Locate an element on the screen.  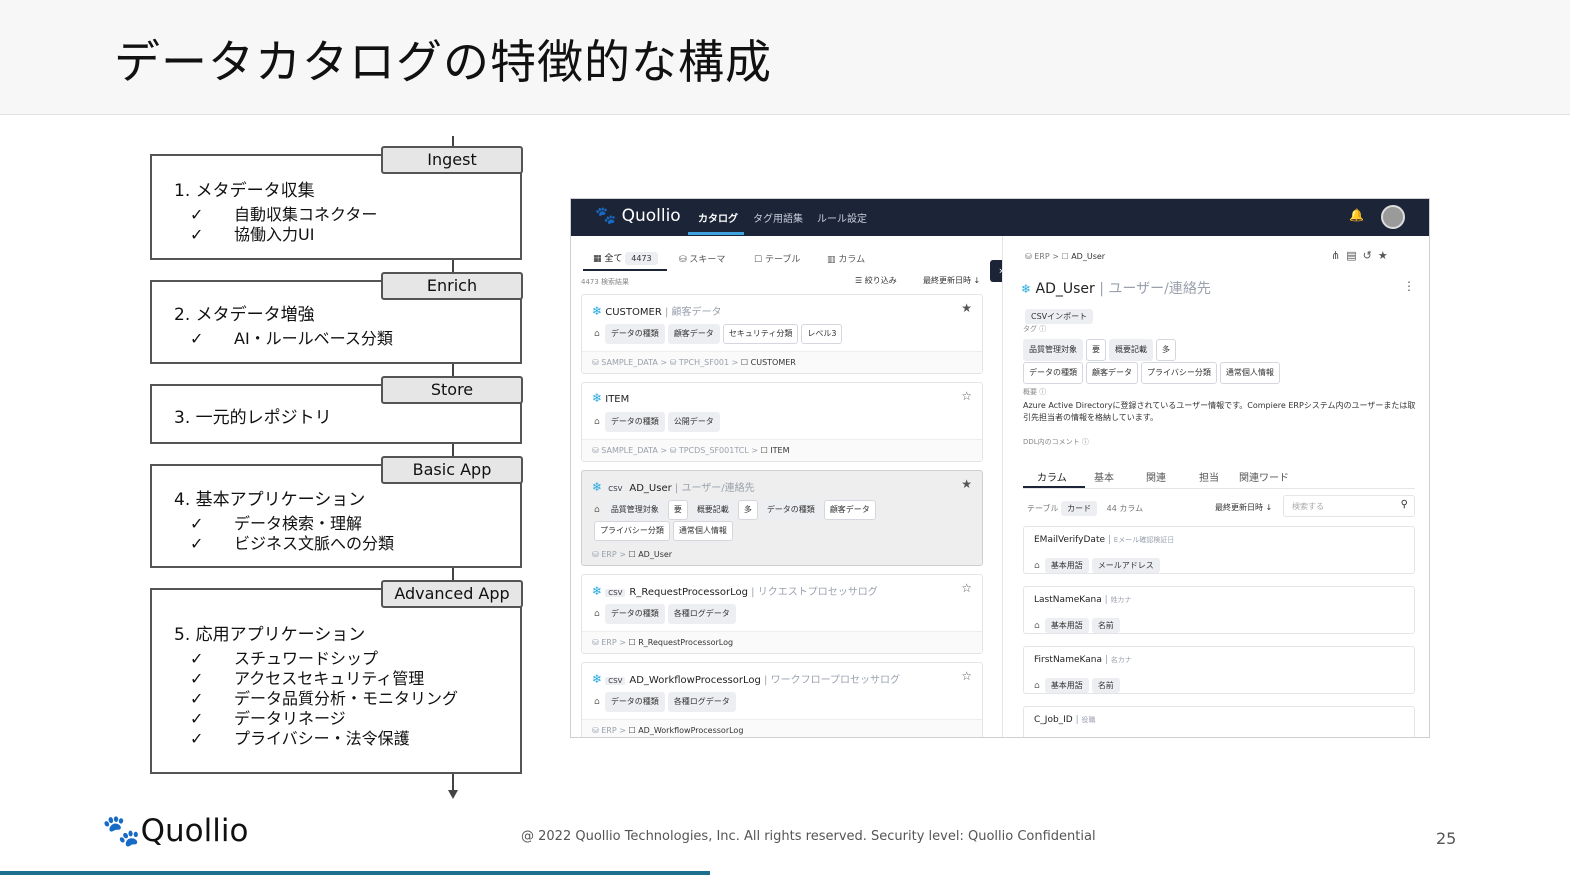
info-icon: ⓘ is located at coordinates (1085, 442).